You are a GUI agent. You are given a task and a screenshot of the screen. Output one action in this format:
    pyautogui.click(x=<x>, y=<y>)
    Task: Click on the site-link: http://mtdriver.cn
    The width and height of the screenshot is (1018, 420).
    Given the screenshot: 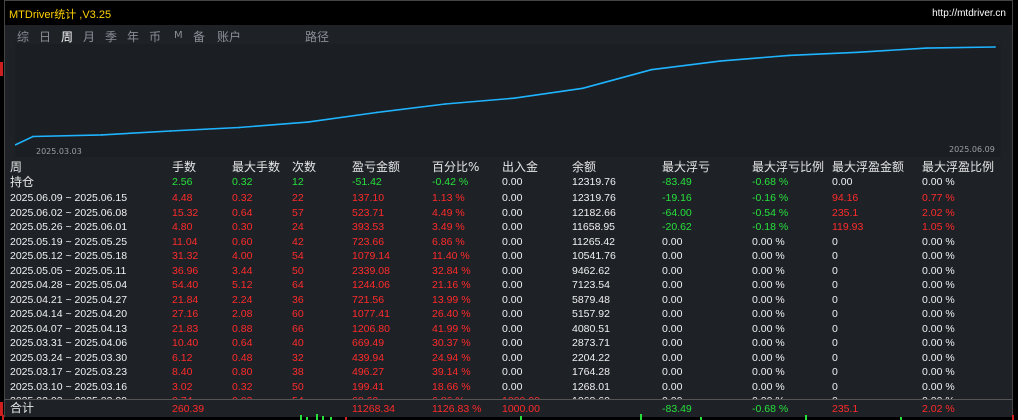 What is the action you would take?
    pyautogui.click(x=969, y=13)
    